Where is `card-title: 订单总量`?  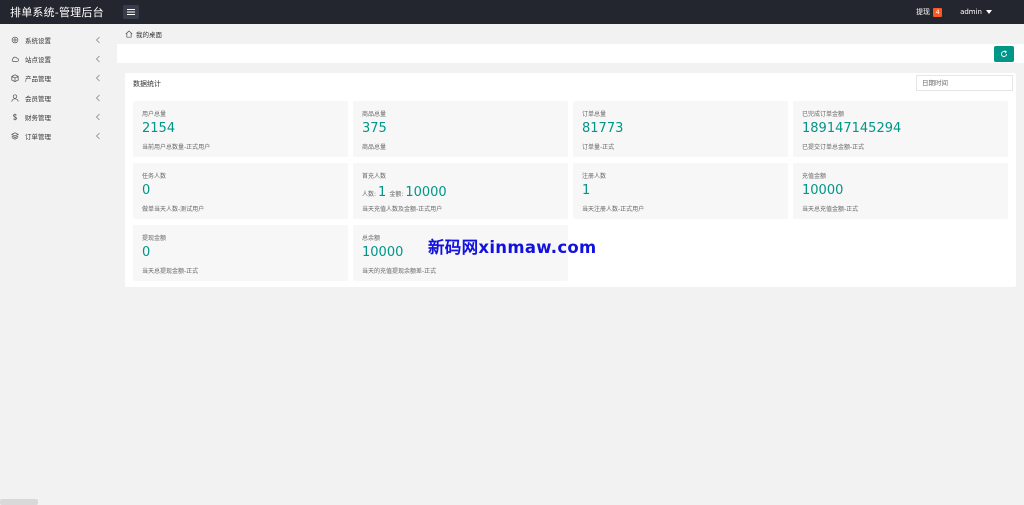 card-title: 订单总量 is located at coordinates (594, 114).